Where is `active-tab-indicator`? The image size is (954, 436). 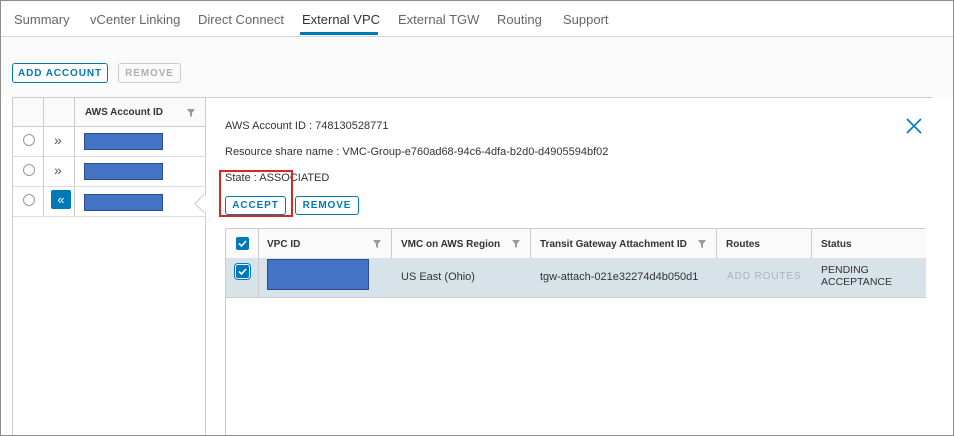
active-tab-indicator is located at coordinates (339, 33).